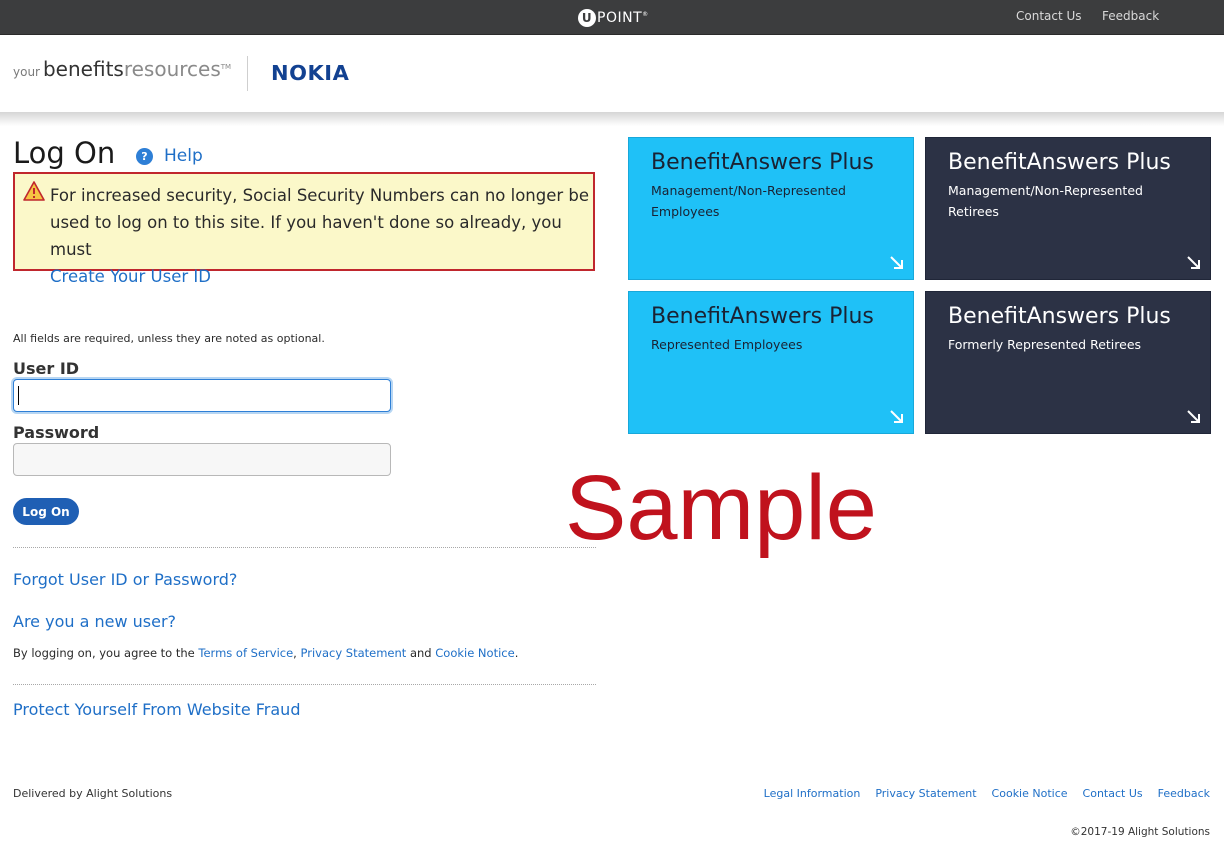  I want to click on help-label: Help, so click(183, 156).